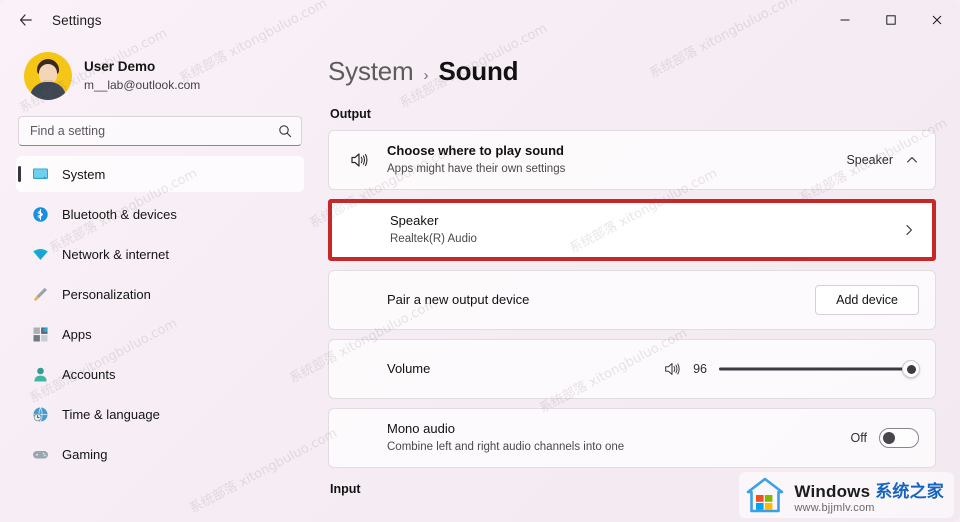 The height and width of the screenshot is (522, 960). I want to click on maximize-button, so click(891, 20).